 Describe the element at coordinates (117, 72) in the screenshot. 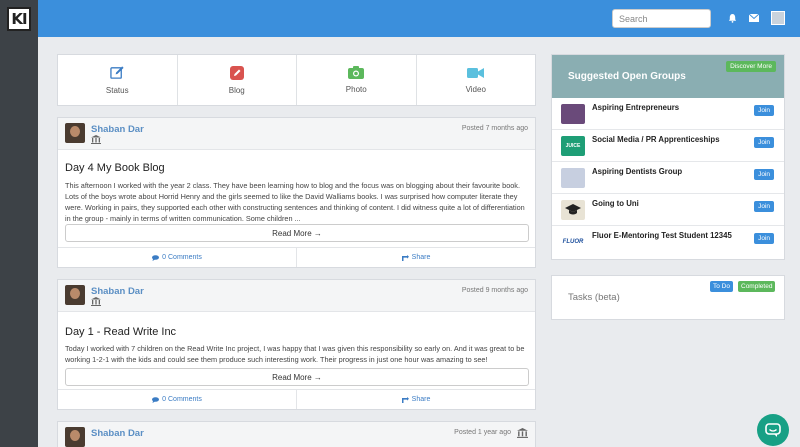

I see `edit-icon` at that location.